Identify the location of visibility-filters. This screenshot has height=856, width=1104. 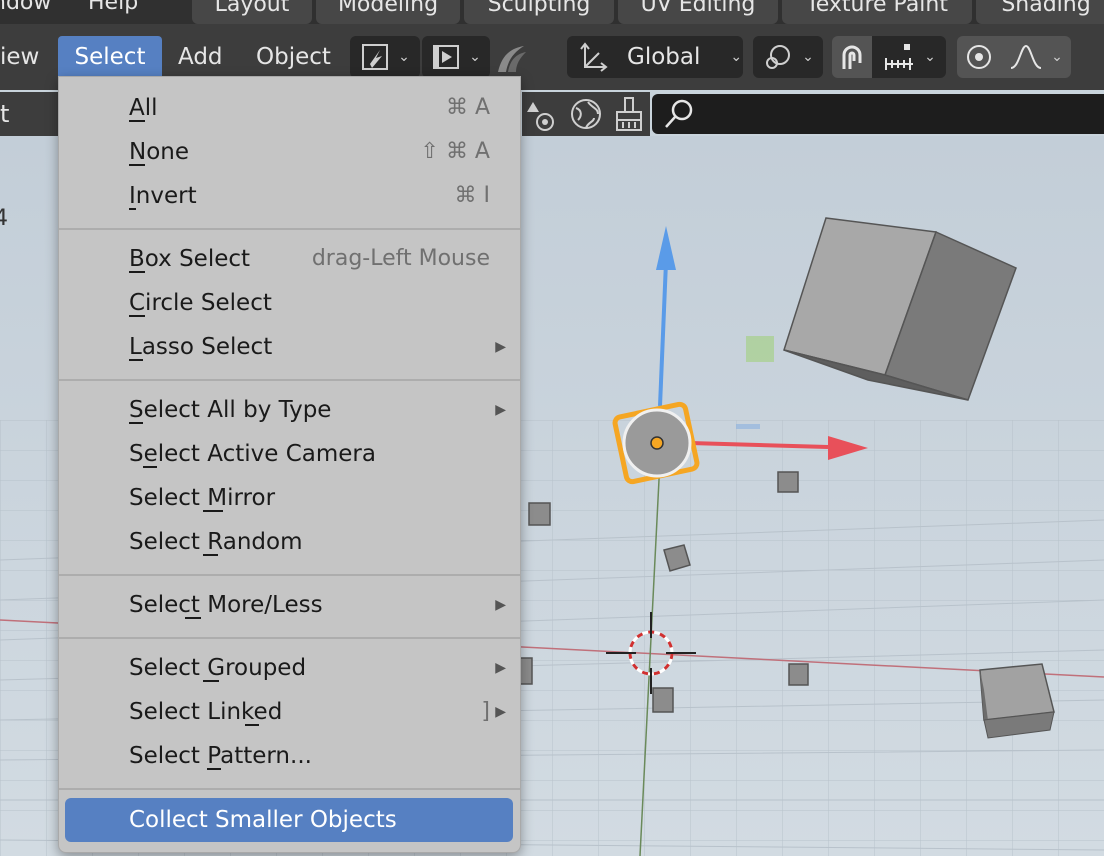
(586, 114).